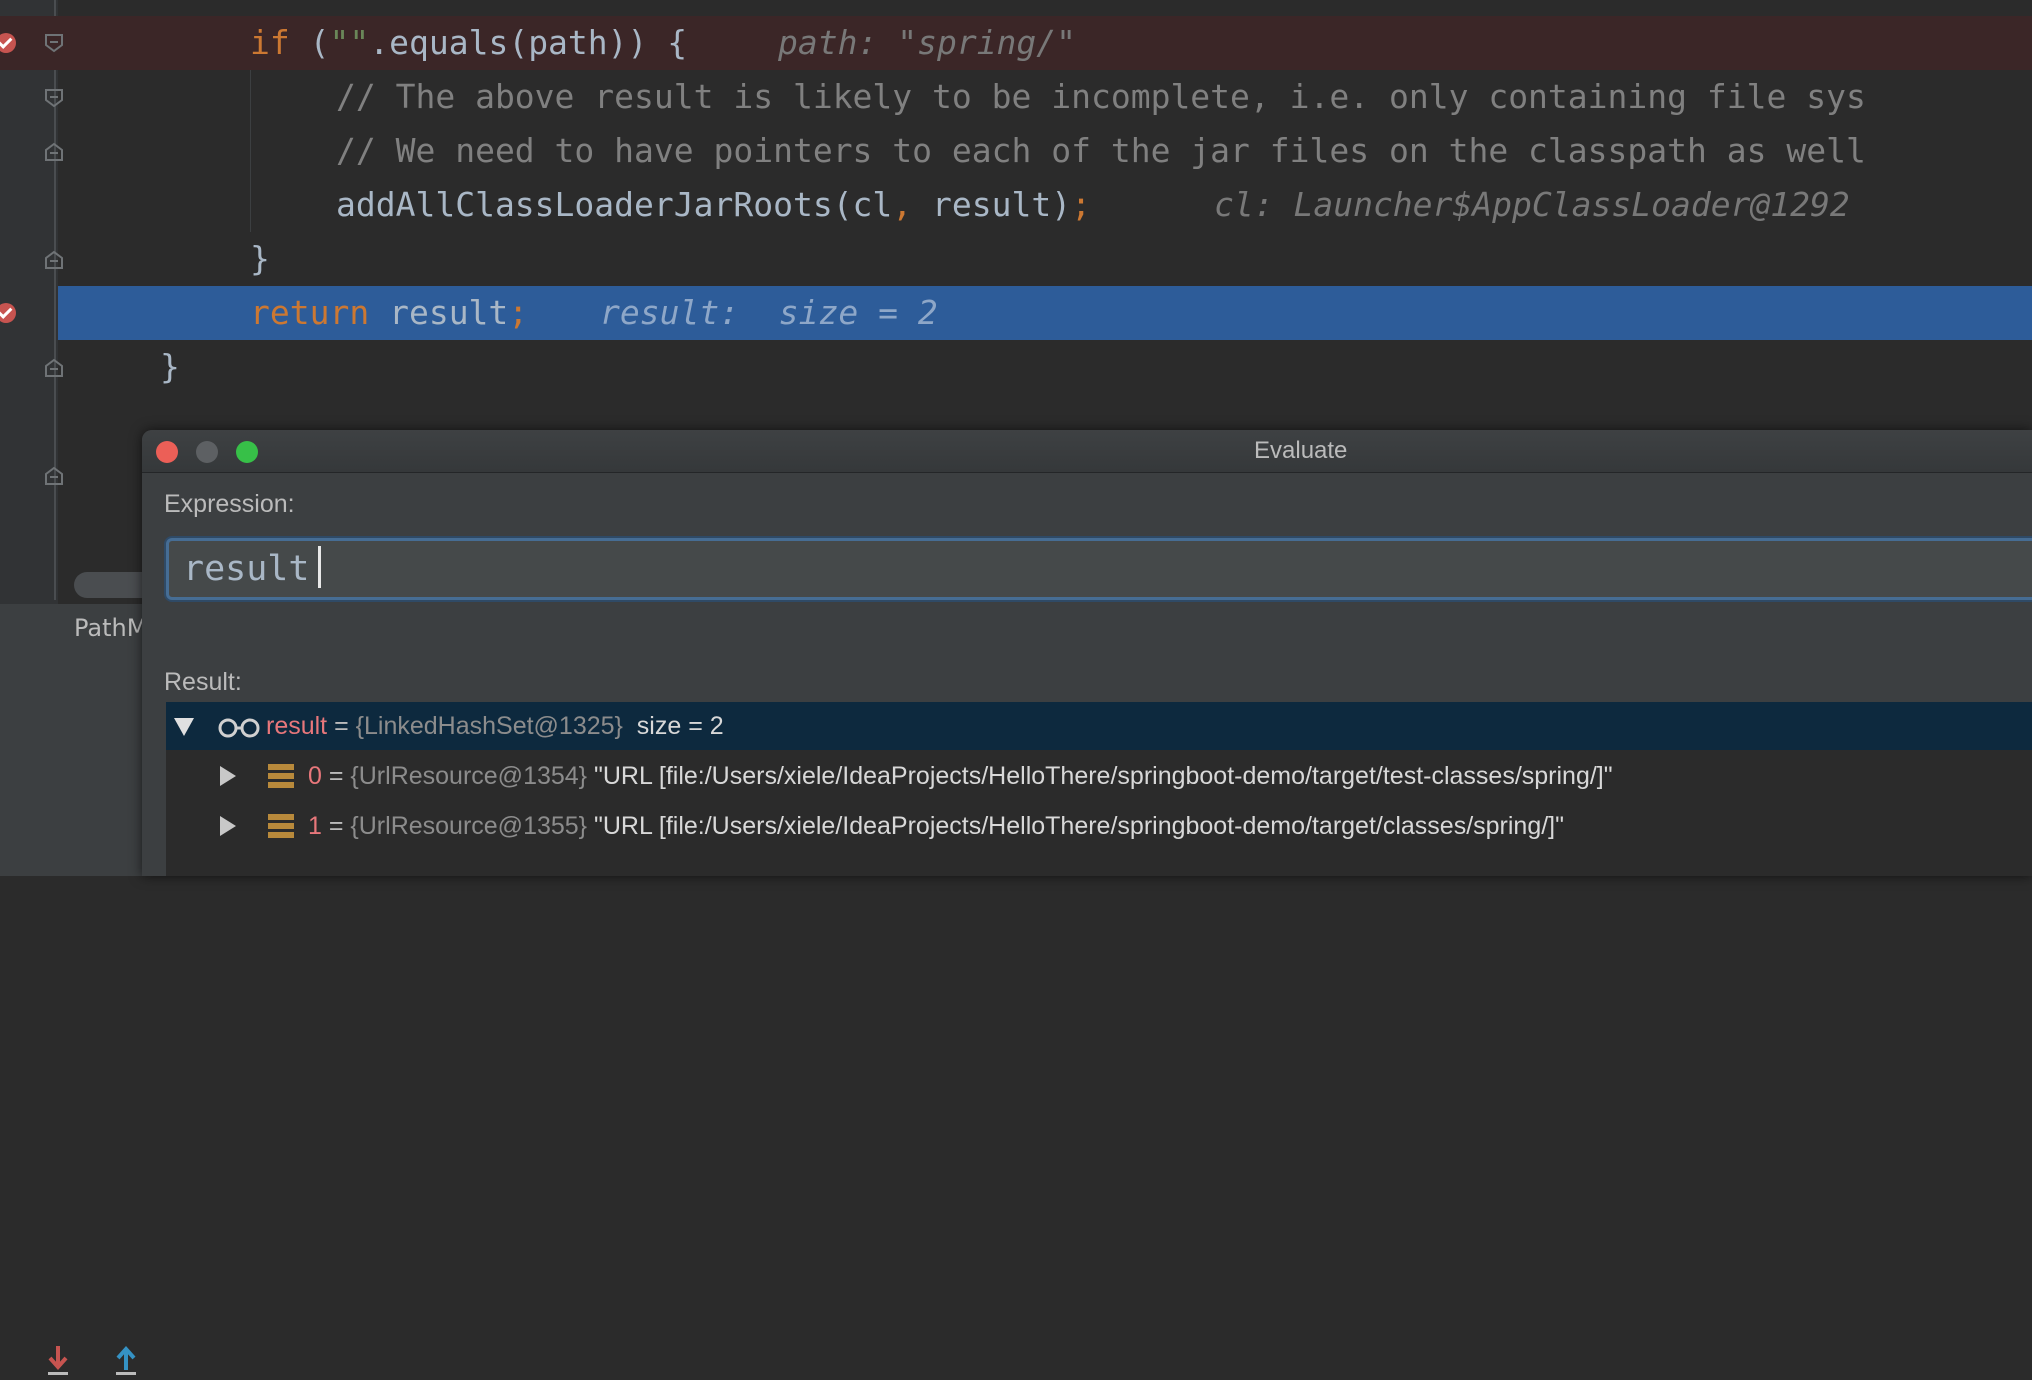 Image resolution: width=2032 pixels, height=1380 pixels. I want to click on step-out-icon, so click(126, 1360).